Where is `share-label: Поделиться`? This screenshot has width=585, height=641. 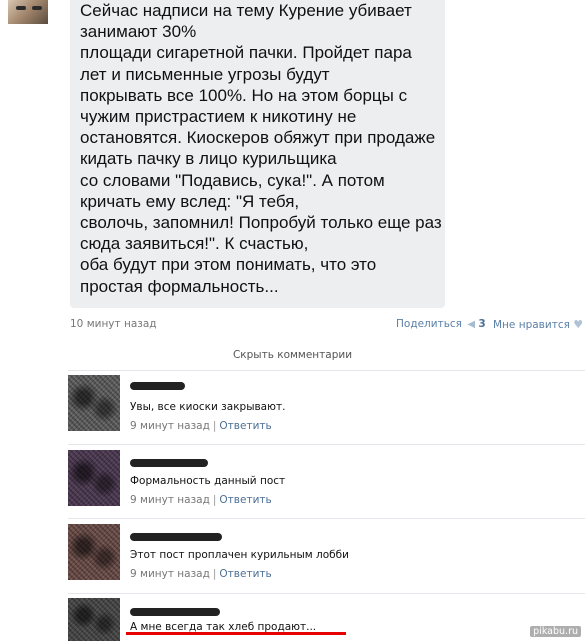 share-label: Поделиться is located at coordinates (429, 324).